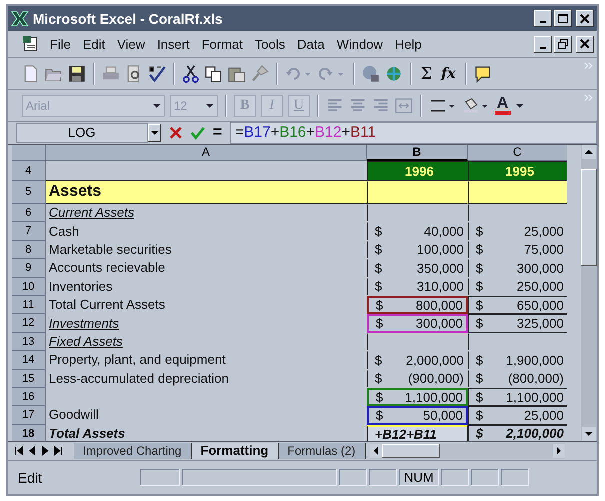 The image size is (605, 501). I want to click on globe-icon, so click(371, 73).